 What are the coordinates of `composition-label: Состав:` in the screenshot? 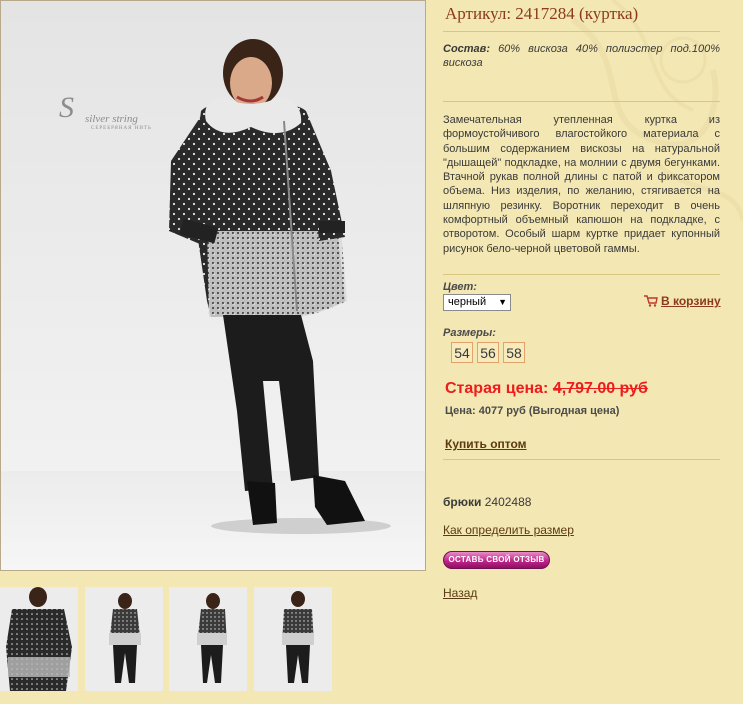 It's located at (466, 49).